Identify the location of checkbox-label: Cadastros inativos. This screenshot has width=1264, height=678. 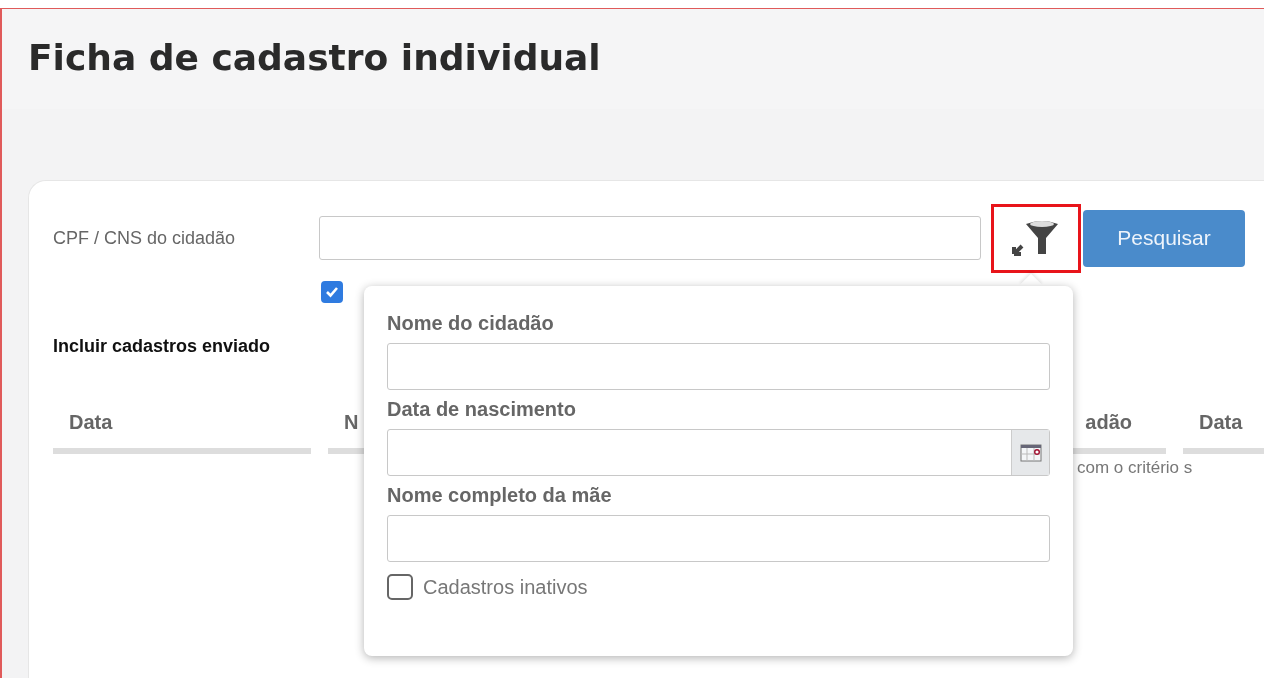
(505, 587).